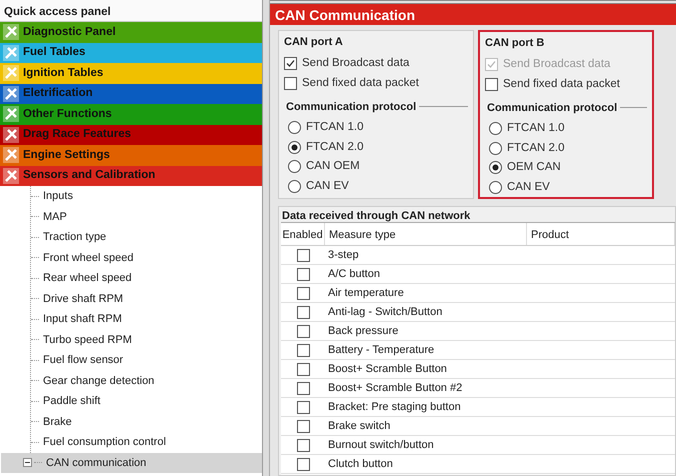 The width and height of the screenshot is (676, 476). What do you see at coordinates (131, 32) in the screenshot?
I see `section-header: Diagnostic Panel` at bounding box center [131, 32].